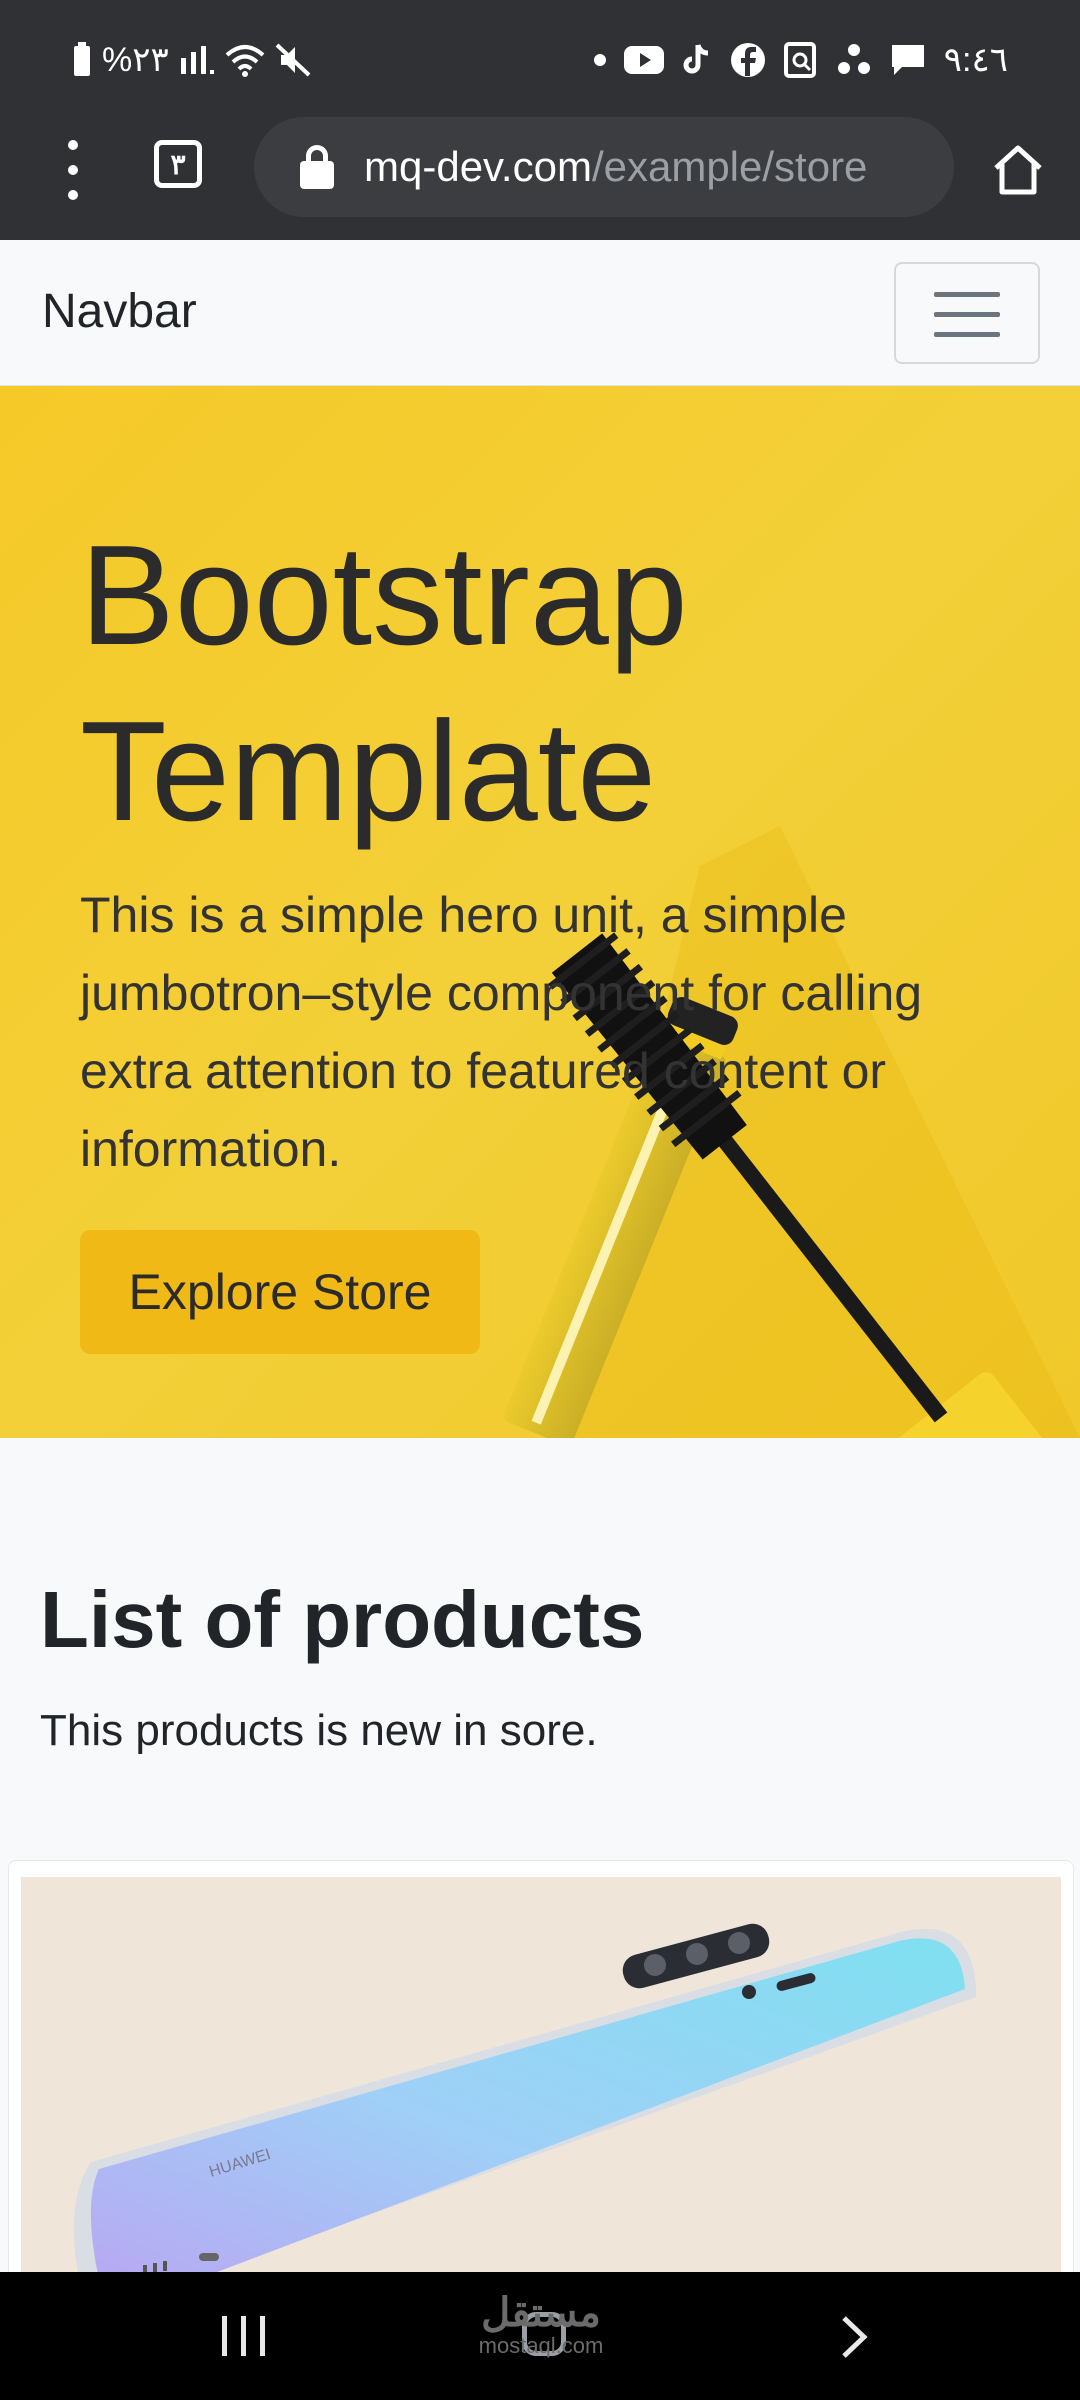 The width and height of the screenshot is (1080, 2400). I want to click on lock-icon, so click(317, 167).